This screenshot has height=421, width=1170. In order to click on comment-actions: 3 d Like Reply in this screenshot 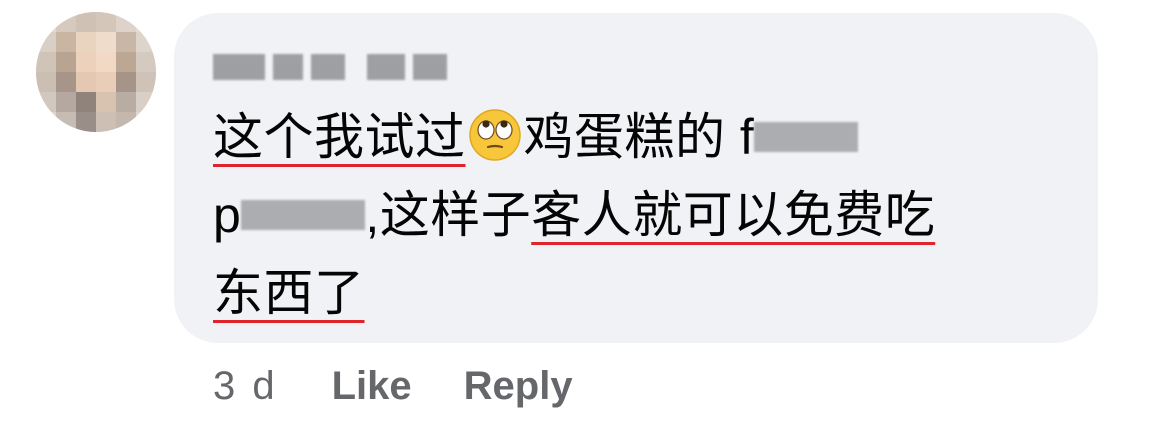, I will do `click(419, 386)`.